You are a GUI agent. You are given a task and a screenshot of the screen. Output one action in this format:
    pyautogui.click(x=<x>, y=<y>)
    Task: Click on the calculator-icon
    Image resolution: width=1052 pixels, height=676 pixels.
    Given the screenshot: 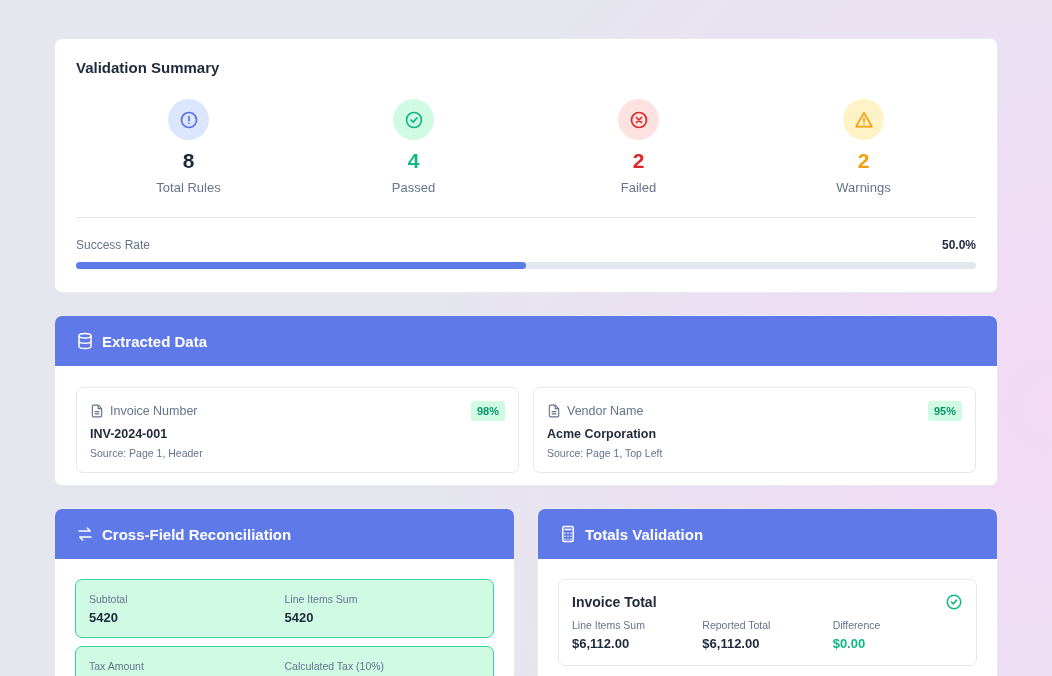 What is the action you would take?
    pyautogui.click(x=568, y=534)
    